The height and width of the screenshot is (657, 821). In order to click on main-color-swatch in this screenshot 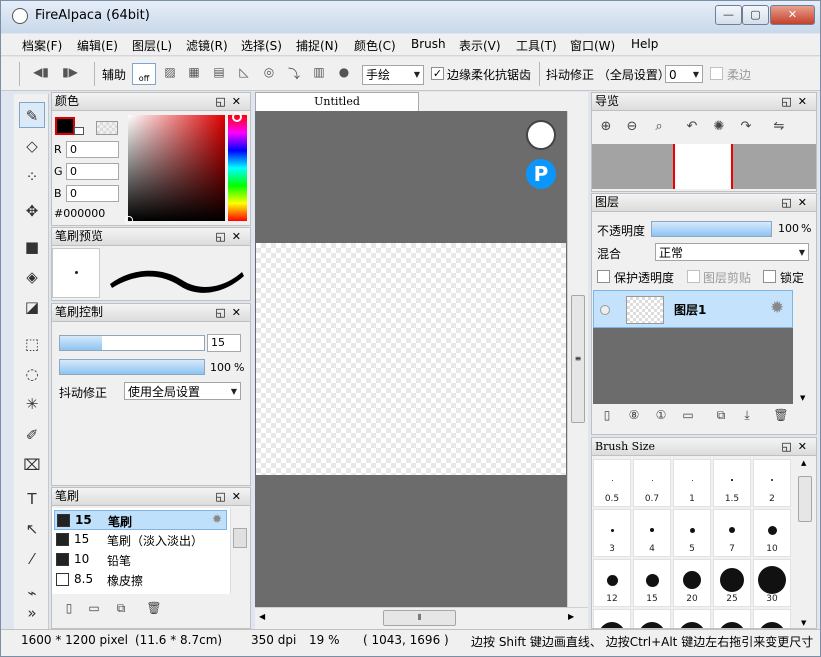, I will do `click(65, 126)`.